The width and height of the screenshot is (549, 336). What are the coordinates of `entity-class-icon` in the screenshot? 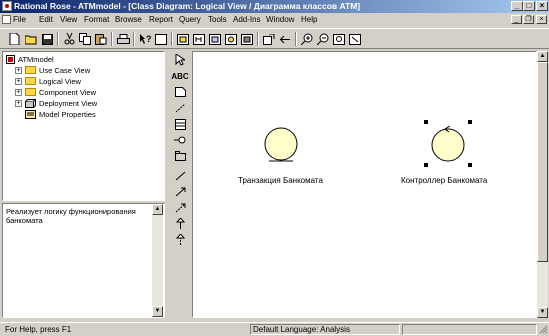 It's located at (281, 144).